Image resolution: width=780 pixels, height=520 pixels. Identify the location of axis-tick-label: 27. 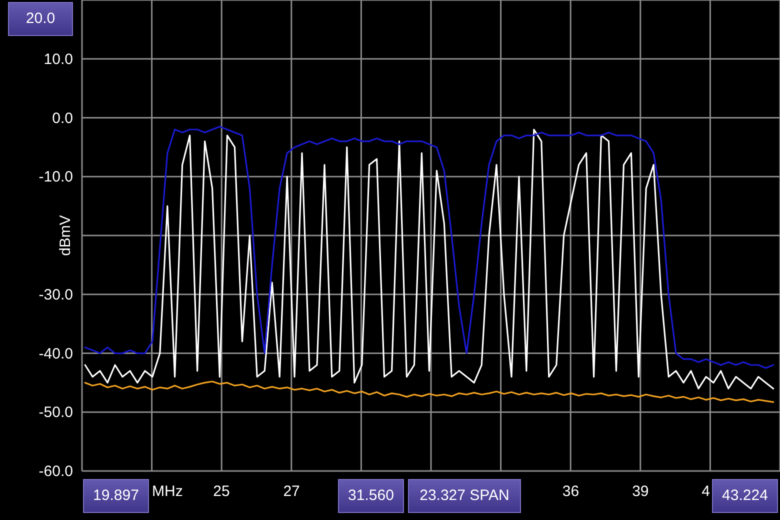
(291, 491).